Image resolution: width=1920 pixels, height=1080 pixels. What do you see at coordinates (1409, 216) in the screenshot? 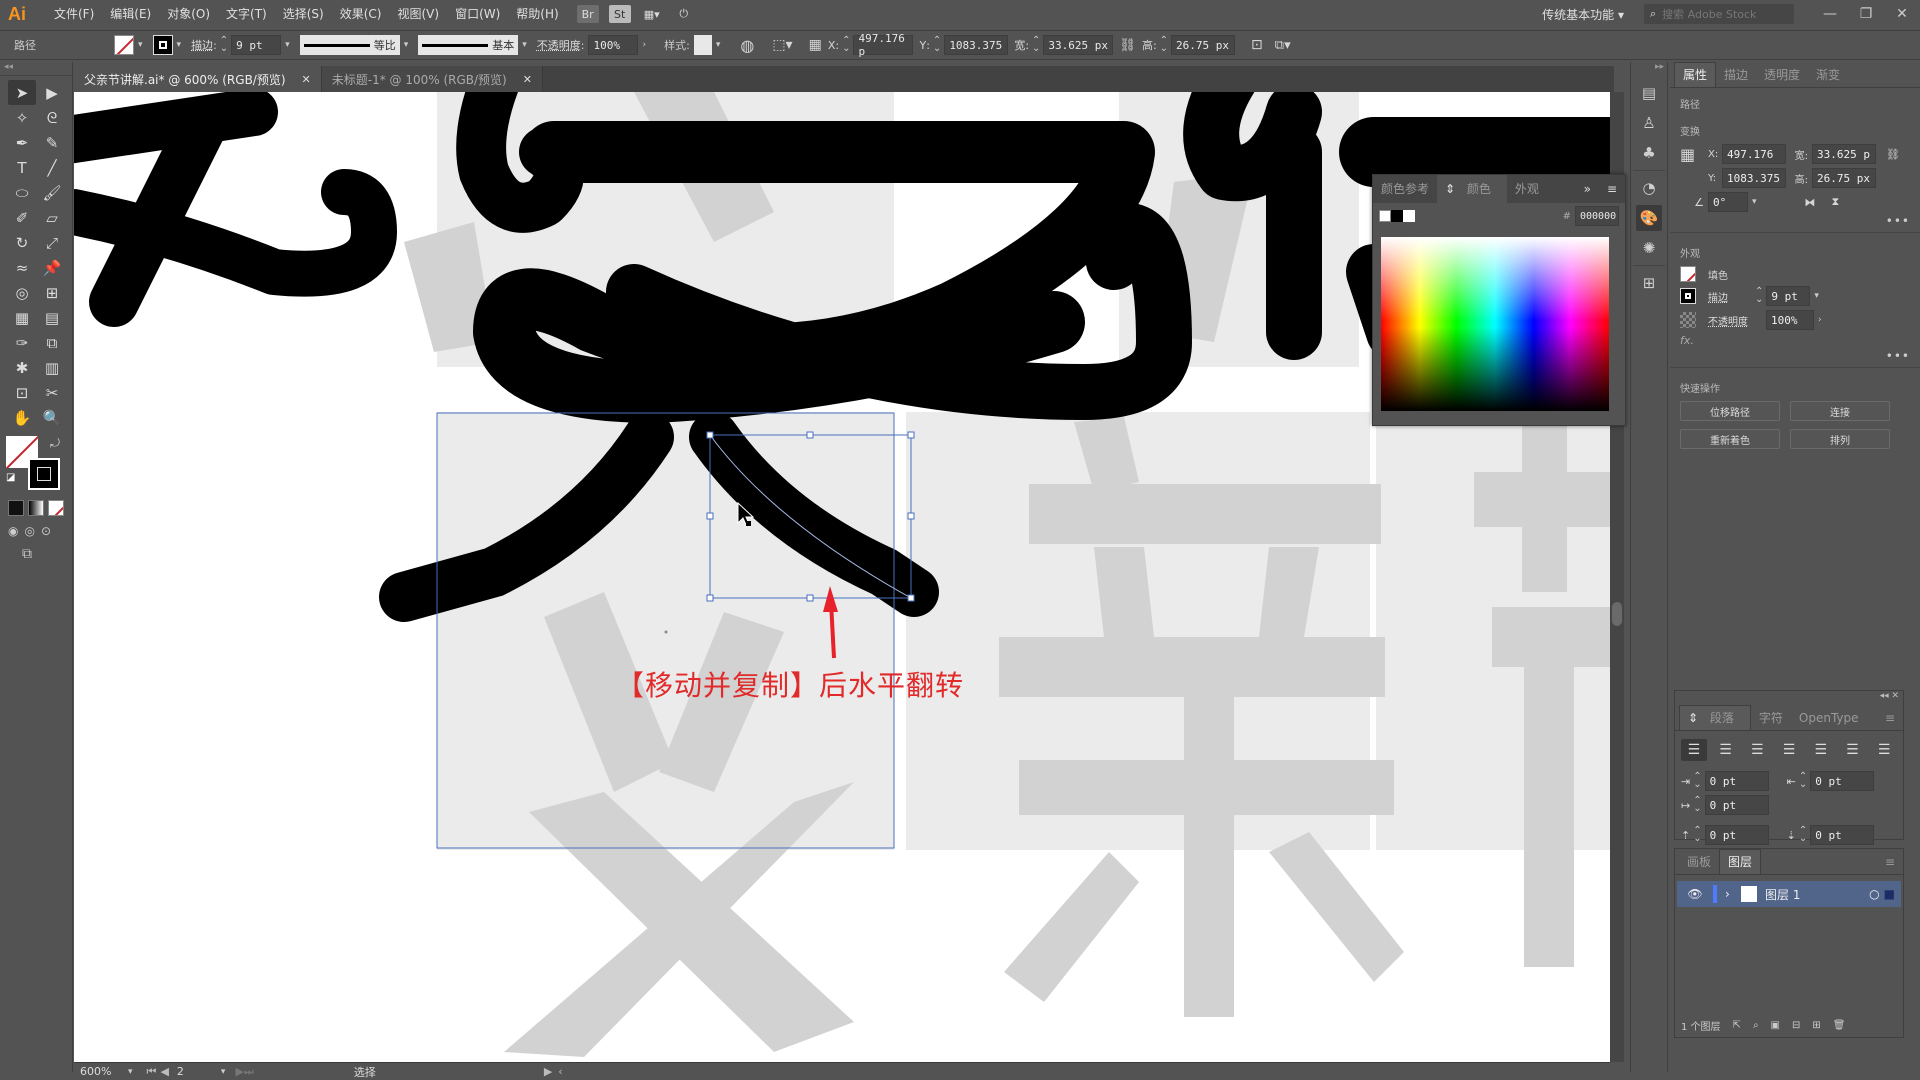
I see `white-swatch` at bounding box center [1409, 216].